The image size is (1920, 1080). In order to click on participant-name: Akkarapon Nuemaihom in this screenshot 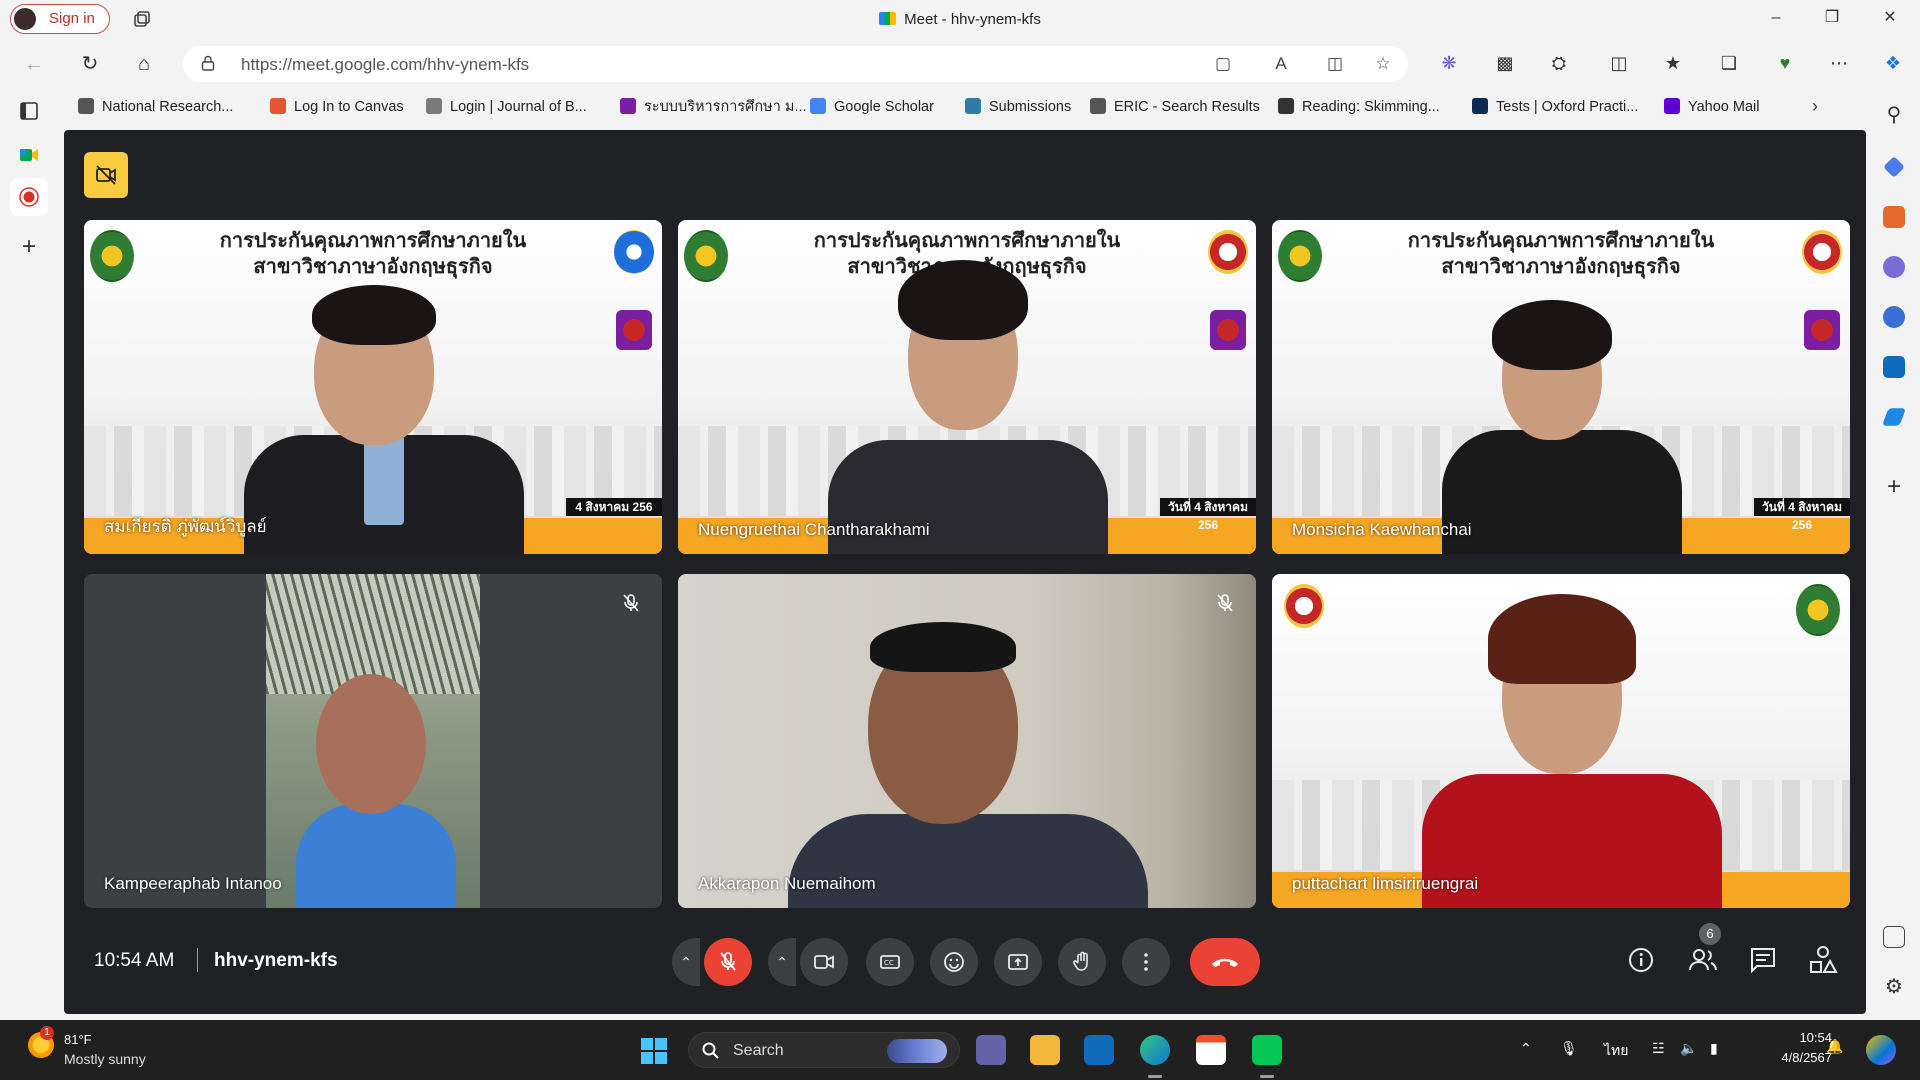, I will do `click(787, 883)`.